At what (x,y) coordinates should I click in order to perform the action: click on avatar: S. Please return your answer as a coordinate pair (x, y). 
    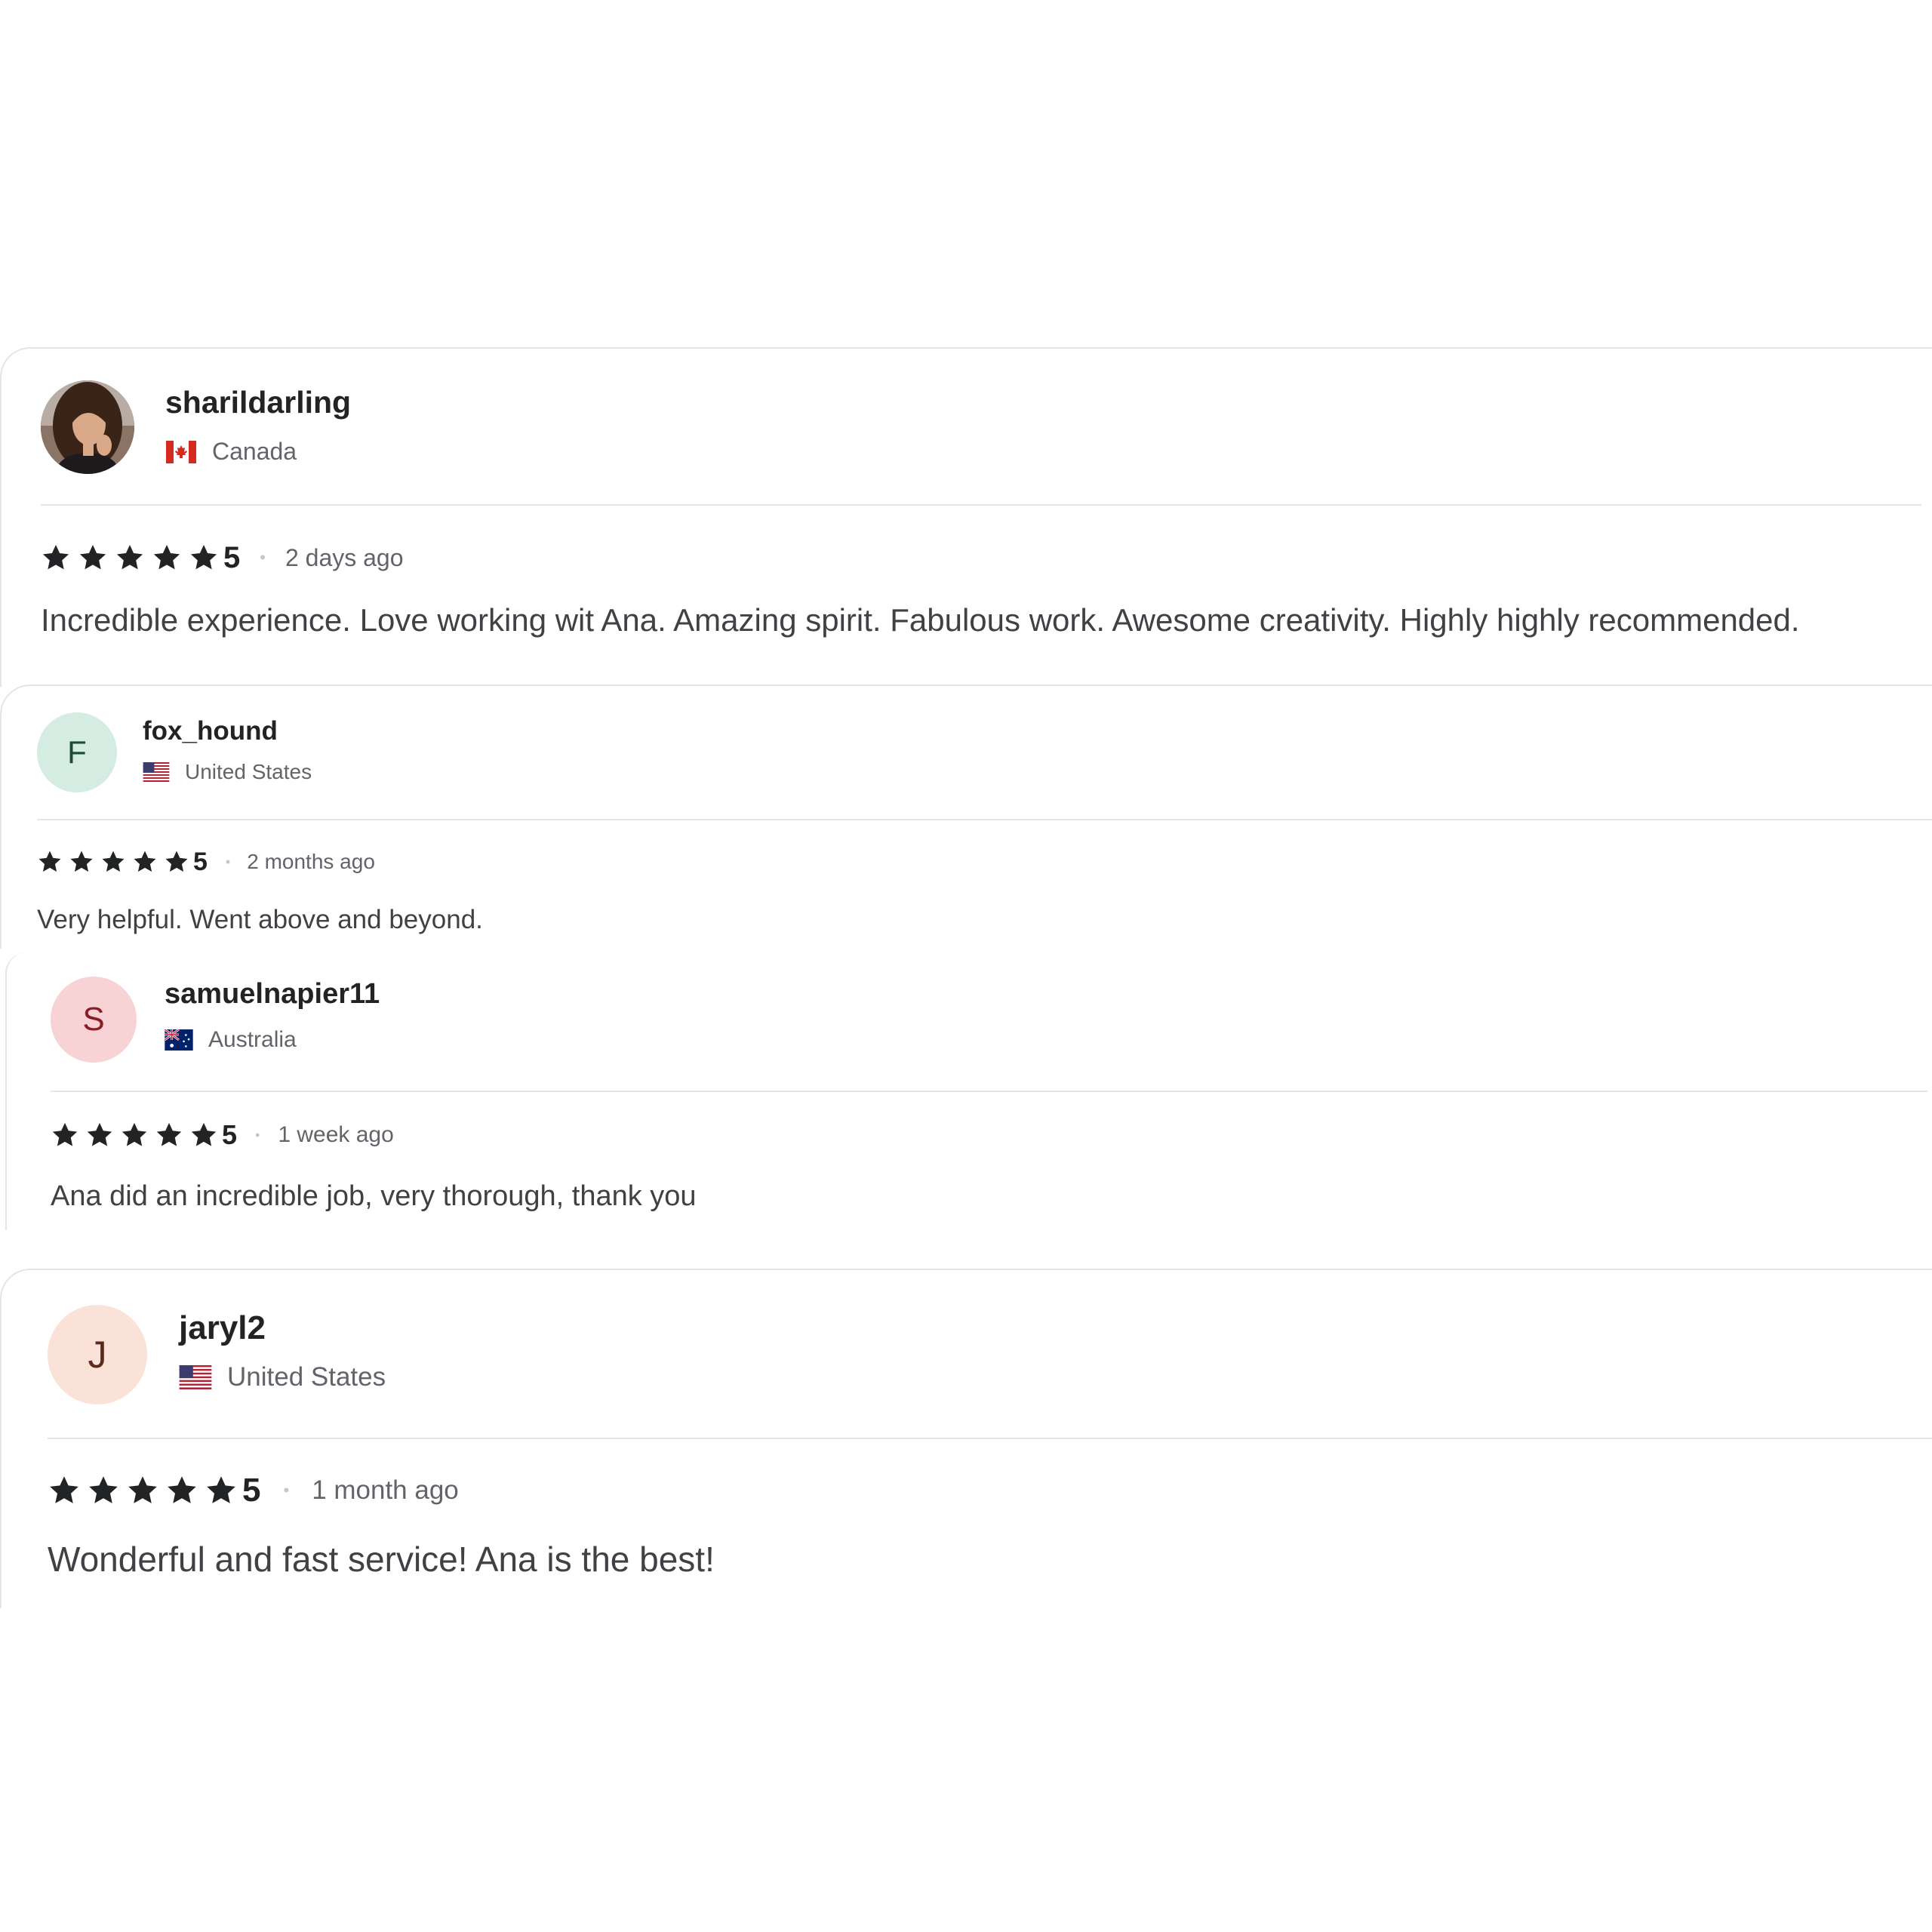
    Looking at the image, I should click on (94, 1020).